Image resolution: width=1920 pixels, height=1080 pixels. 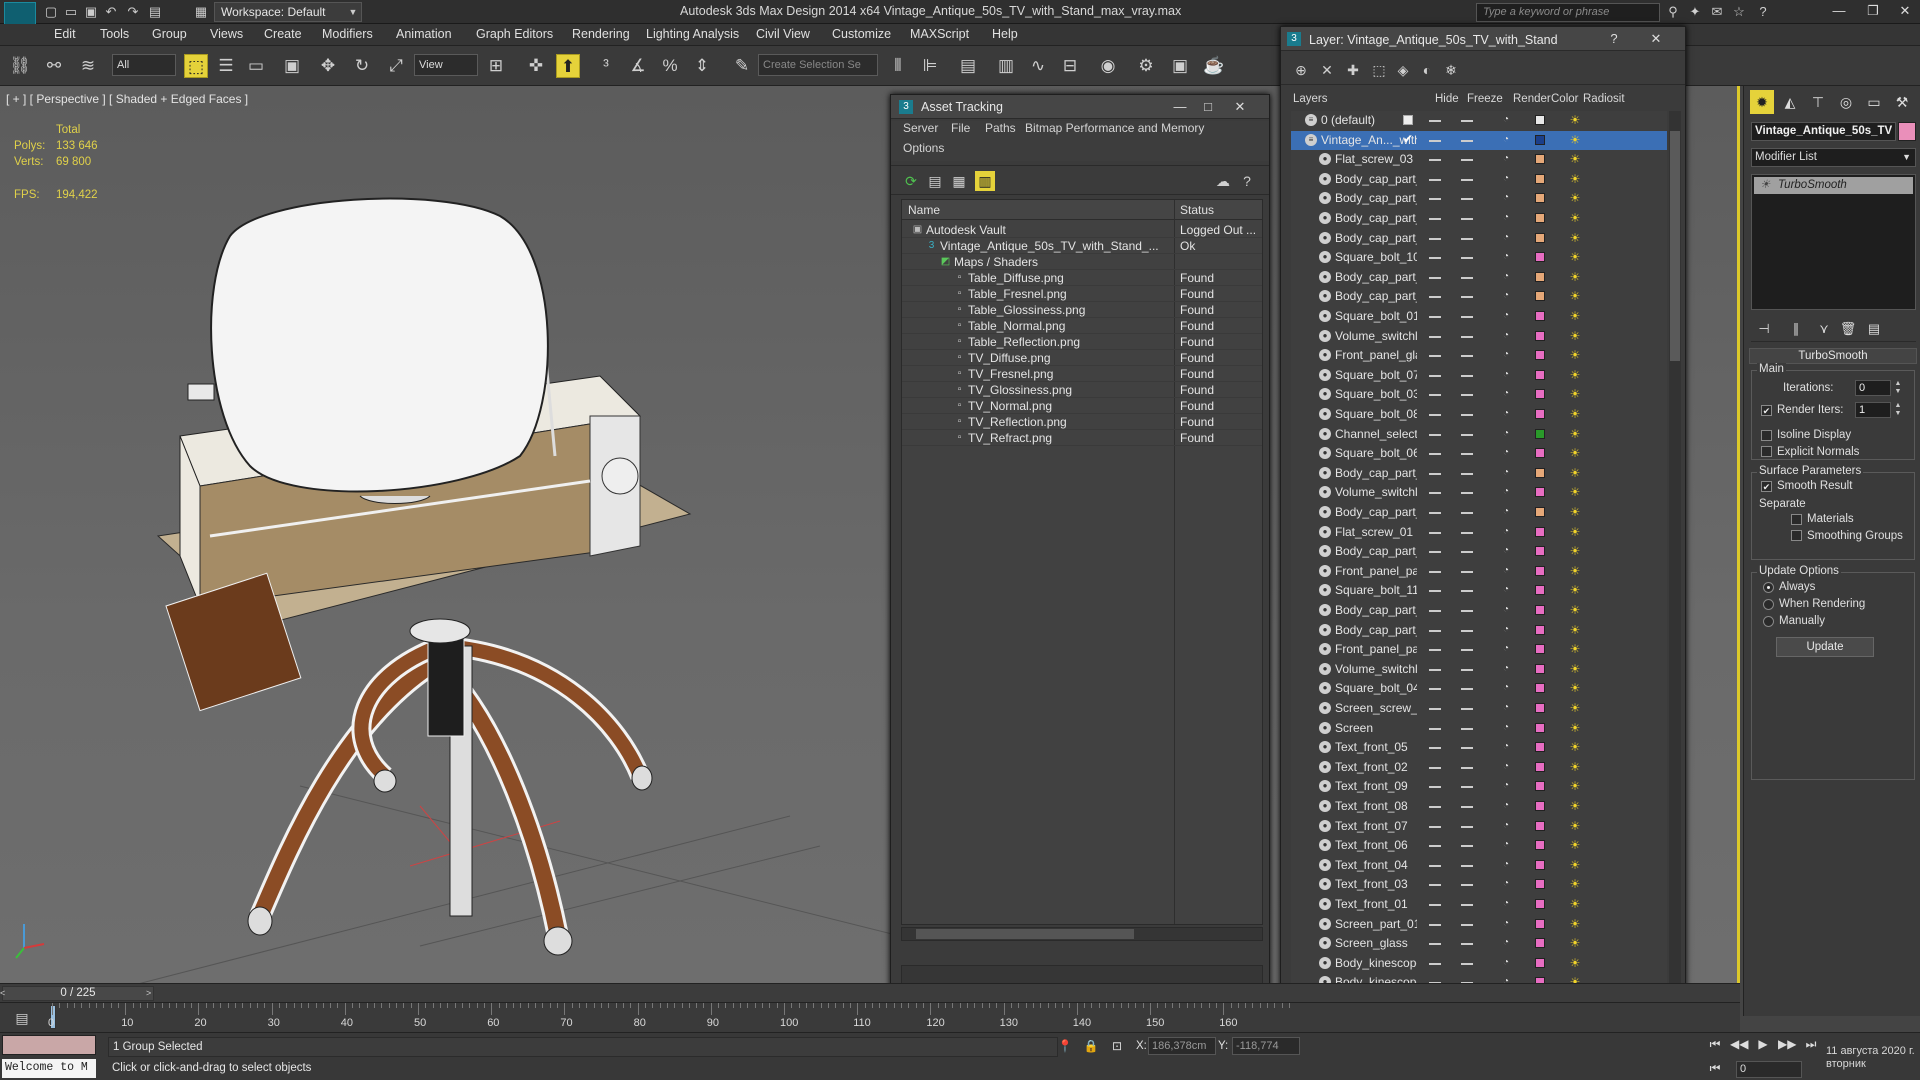 What do you see at coordinates (1479, 395) in the screenshot?
I see `object-row: ● Square_bolt_03 ◔ ☀` at bounding box center [1479, 395].